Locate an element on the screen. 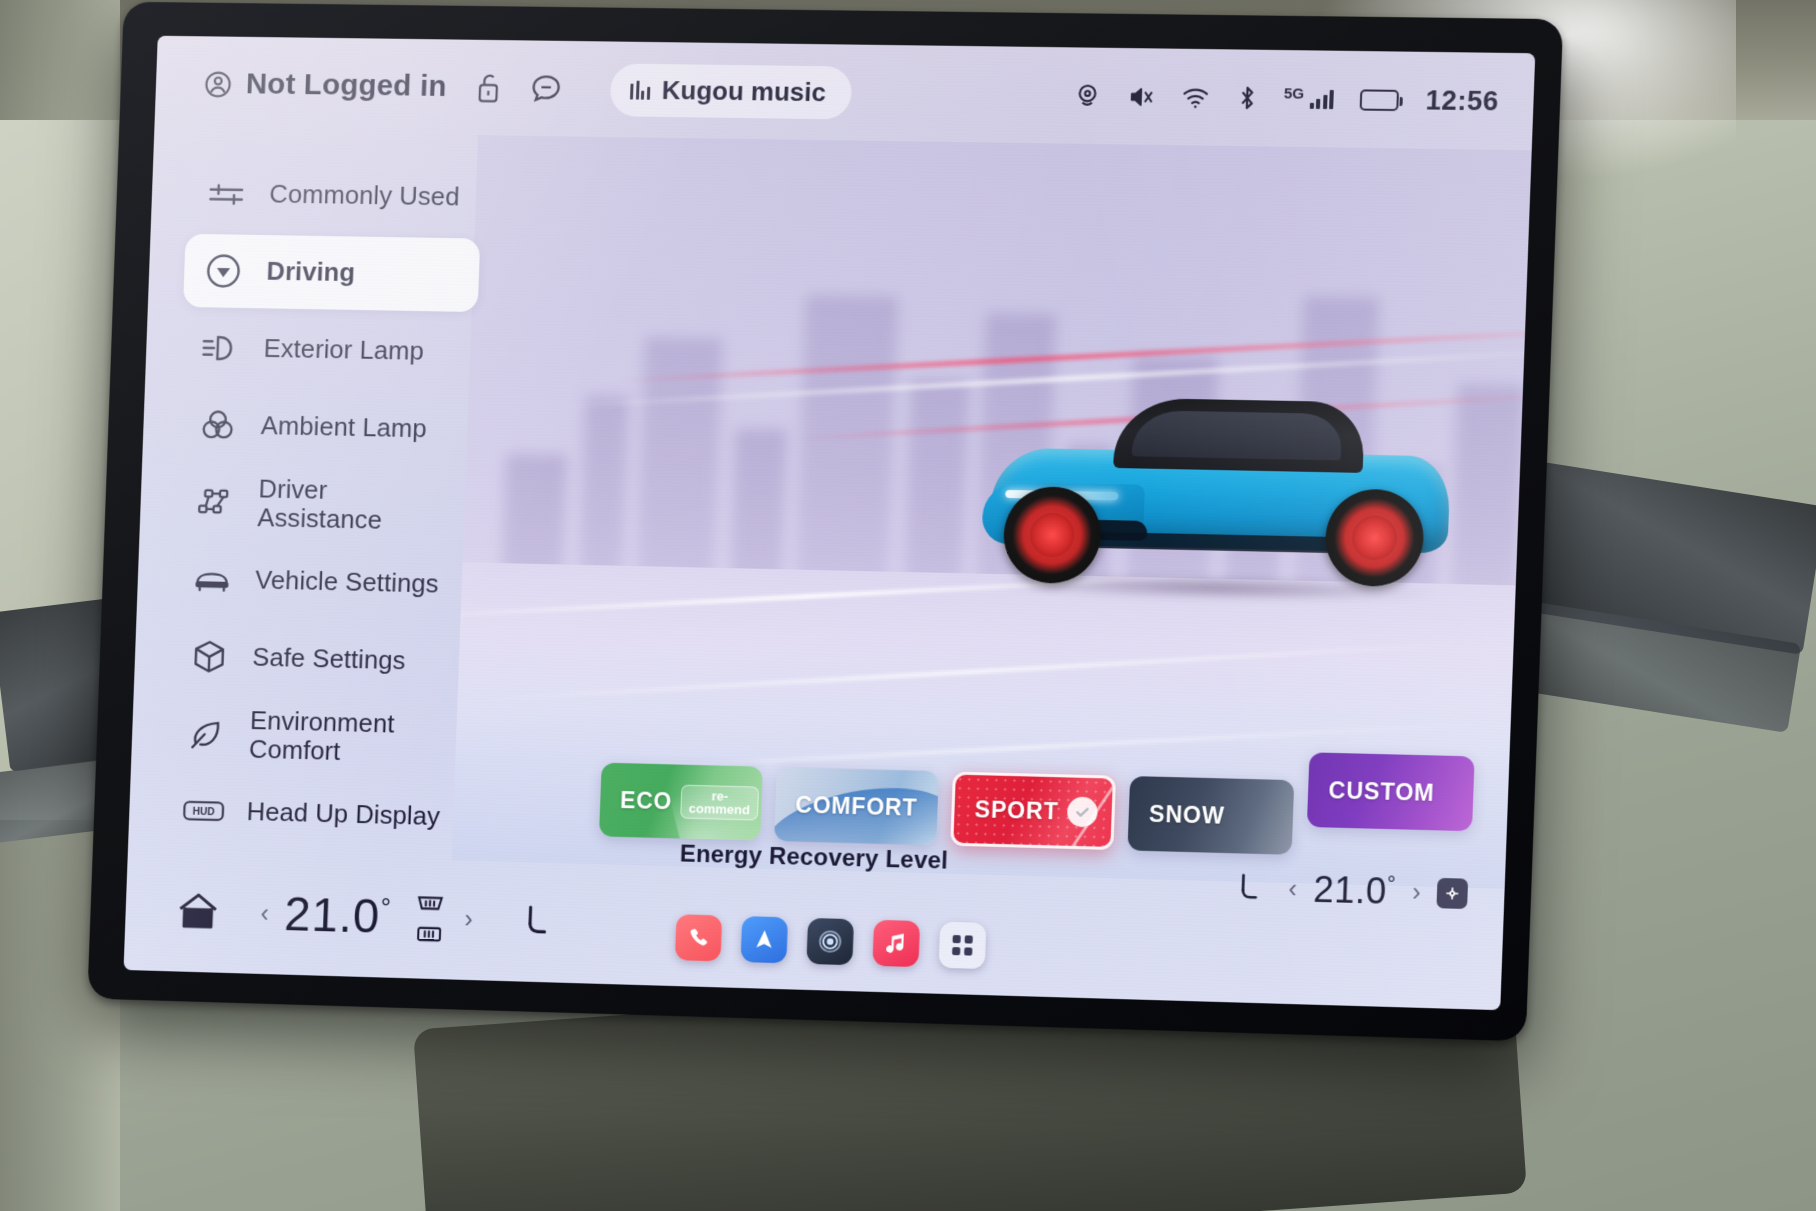 This screenshot has width=1816, height=1211. sidebar-item-label: Safe Settings is located at coordinates (329, 659).